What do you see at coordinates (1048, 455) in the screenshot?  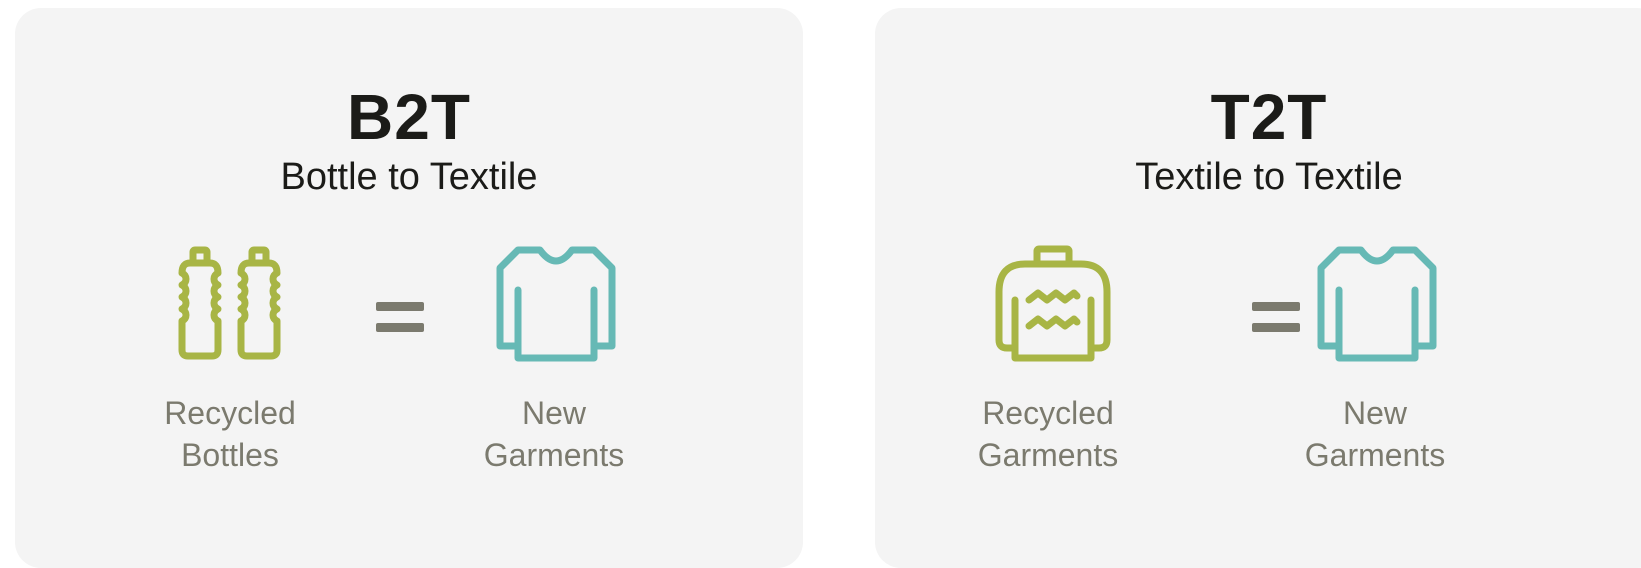 I see `input-label-line2: Garments` at bounding box center [1048, 455].